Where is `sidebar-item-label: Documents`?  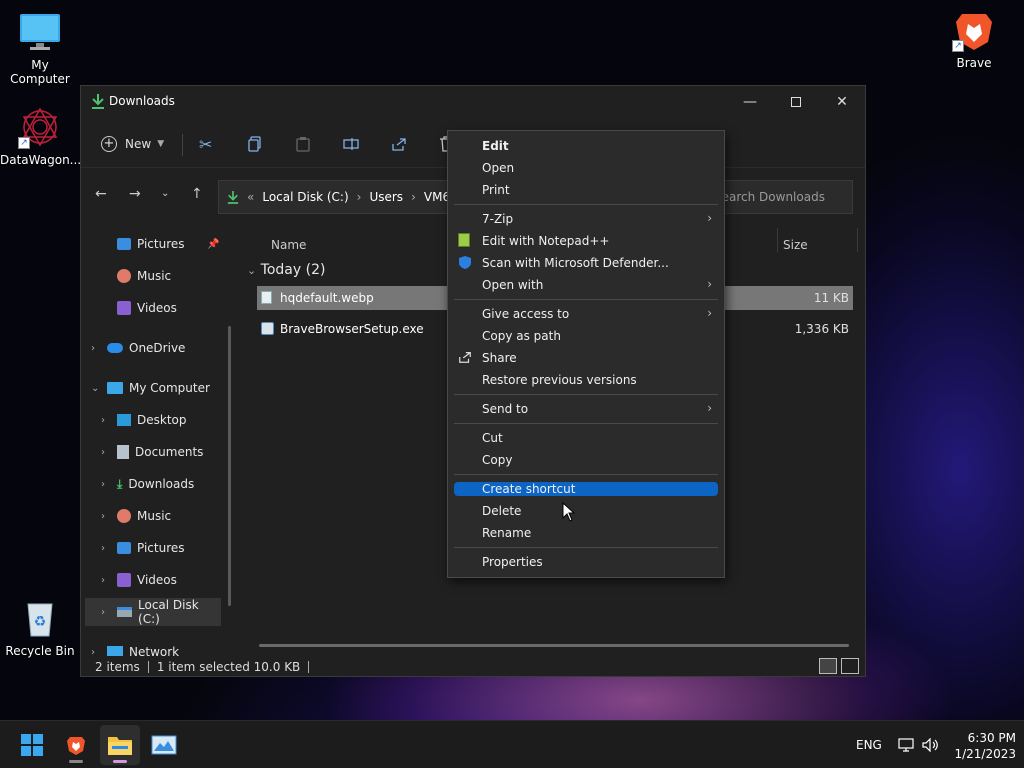 sidebar-item-label: Documents is located at coordinates (169, 452).